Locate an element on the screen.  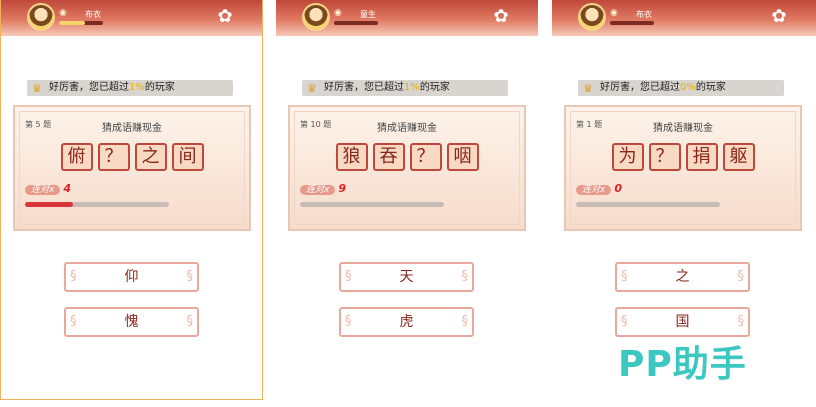
question-card: 第 10 题 猜成语赚现金 狼 吞 ？ 咽 连对x 9 is located at coordinates (407, 168).